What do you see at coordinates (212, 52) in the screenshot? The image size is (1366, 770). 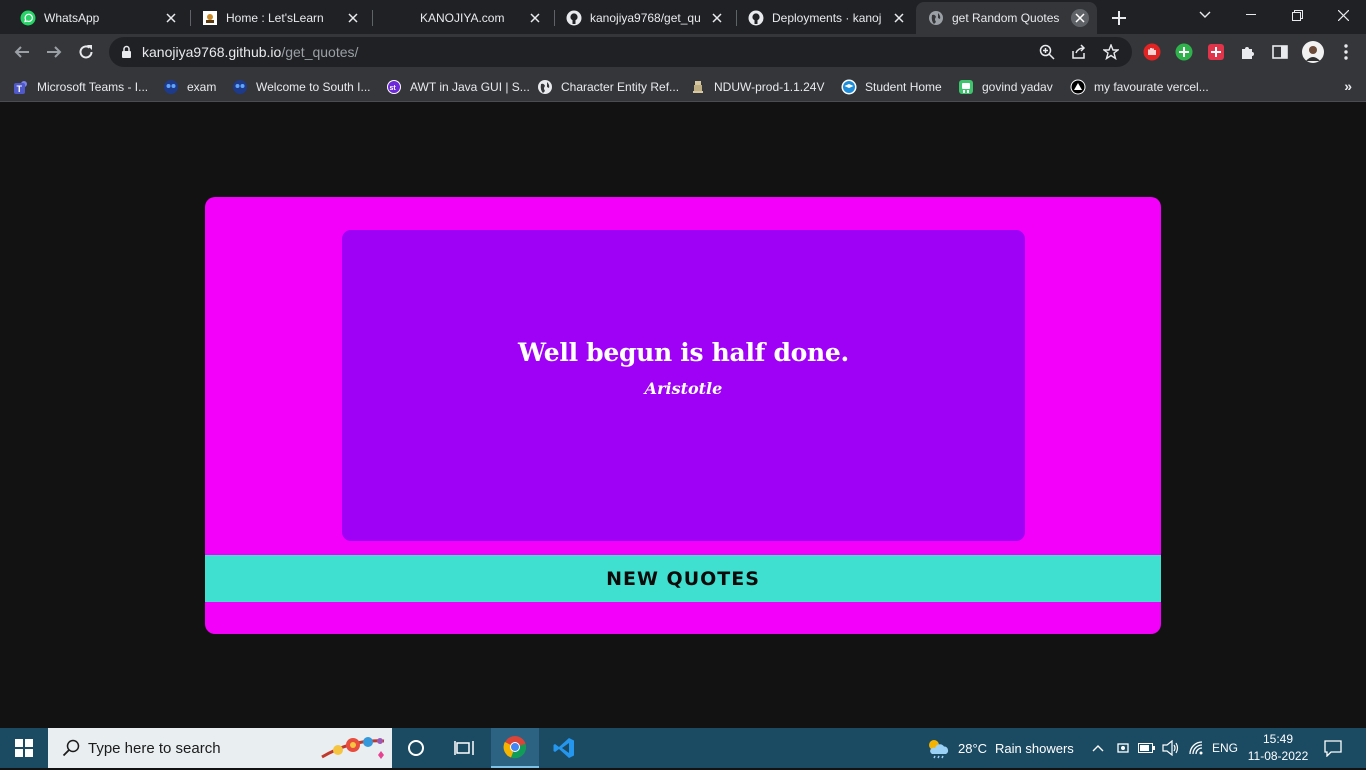 I see `url-host: kanojiya9768.github.io` at bounding box center [212, 52].